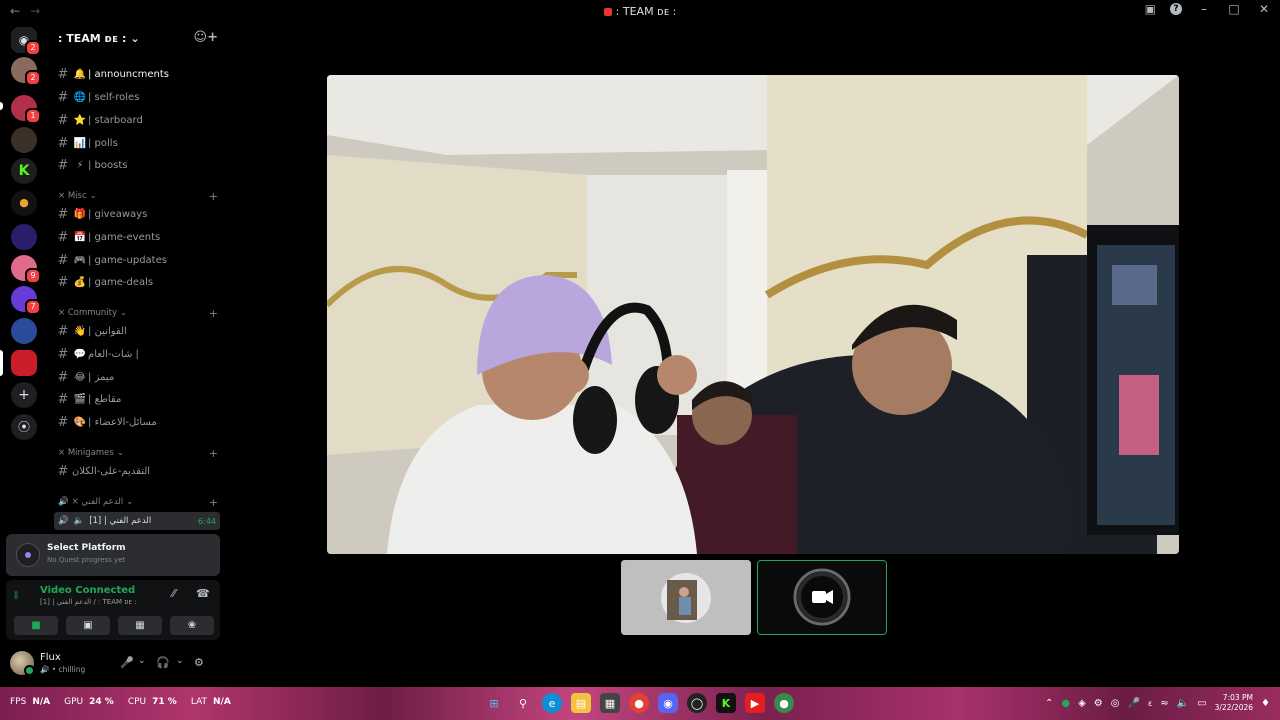  Describe the element at coordinates (639, 703) in the screenshot. I see `chrome-icon: ●` at that location.